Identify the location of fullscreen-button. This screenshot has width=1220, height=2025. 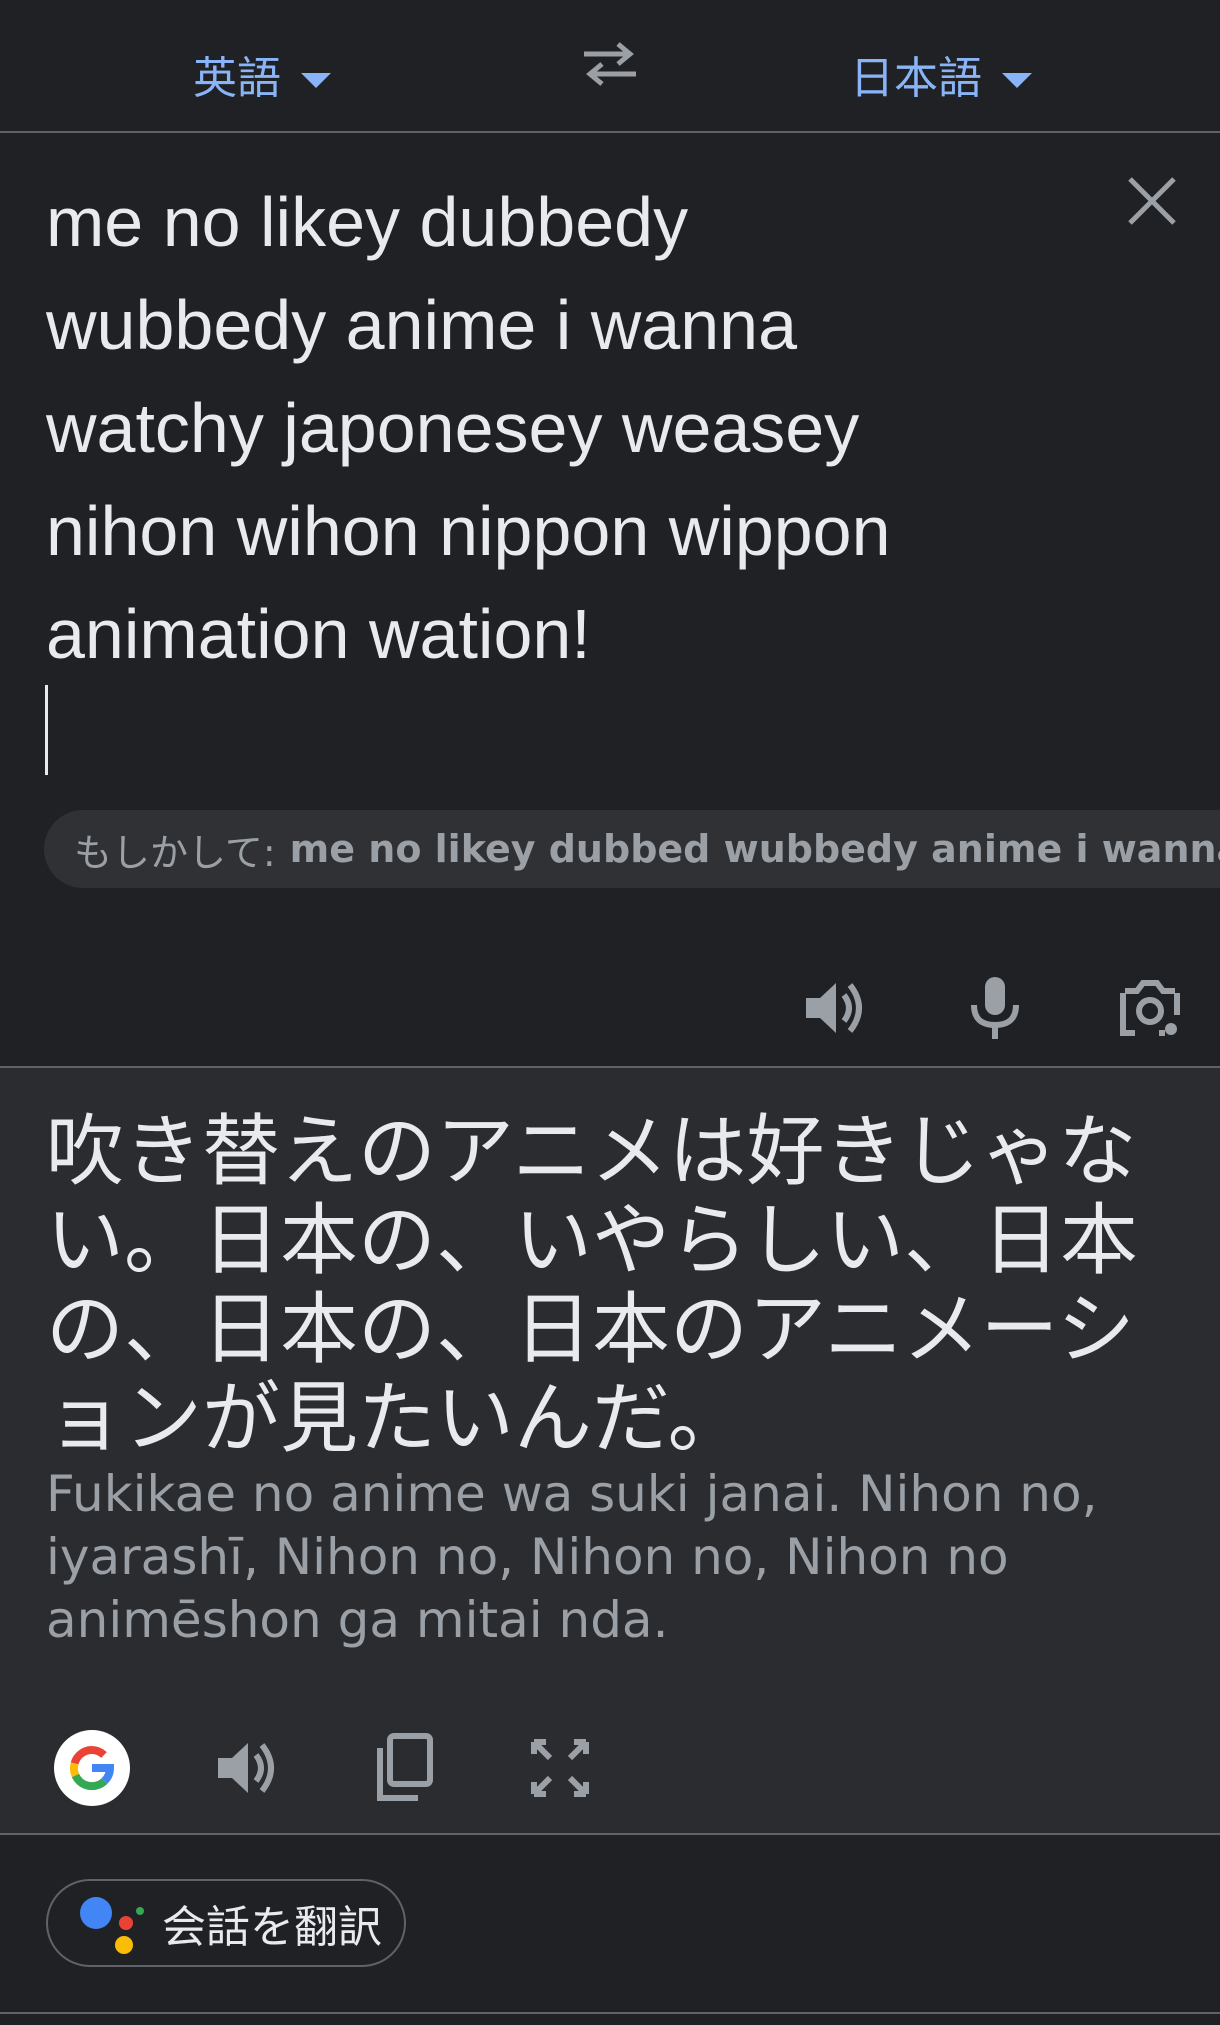
(560, 1768).